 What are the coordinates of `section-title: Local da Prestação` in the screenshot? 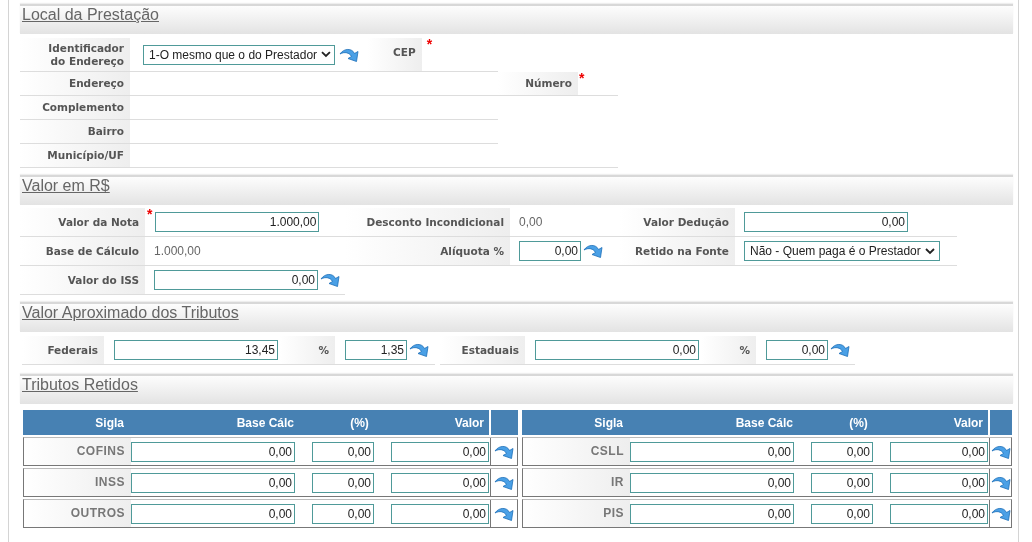 It's located at (90, 14).